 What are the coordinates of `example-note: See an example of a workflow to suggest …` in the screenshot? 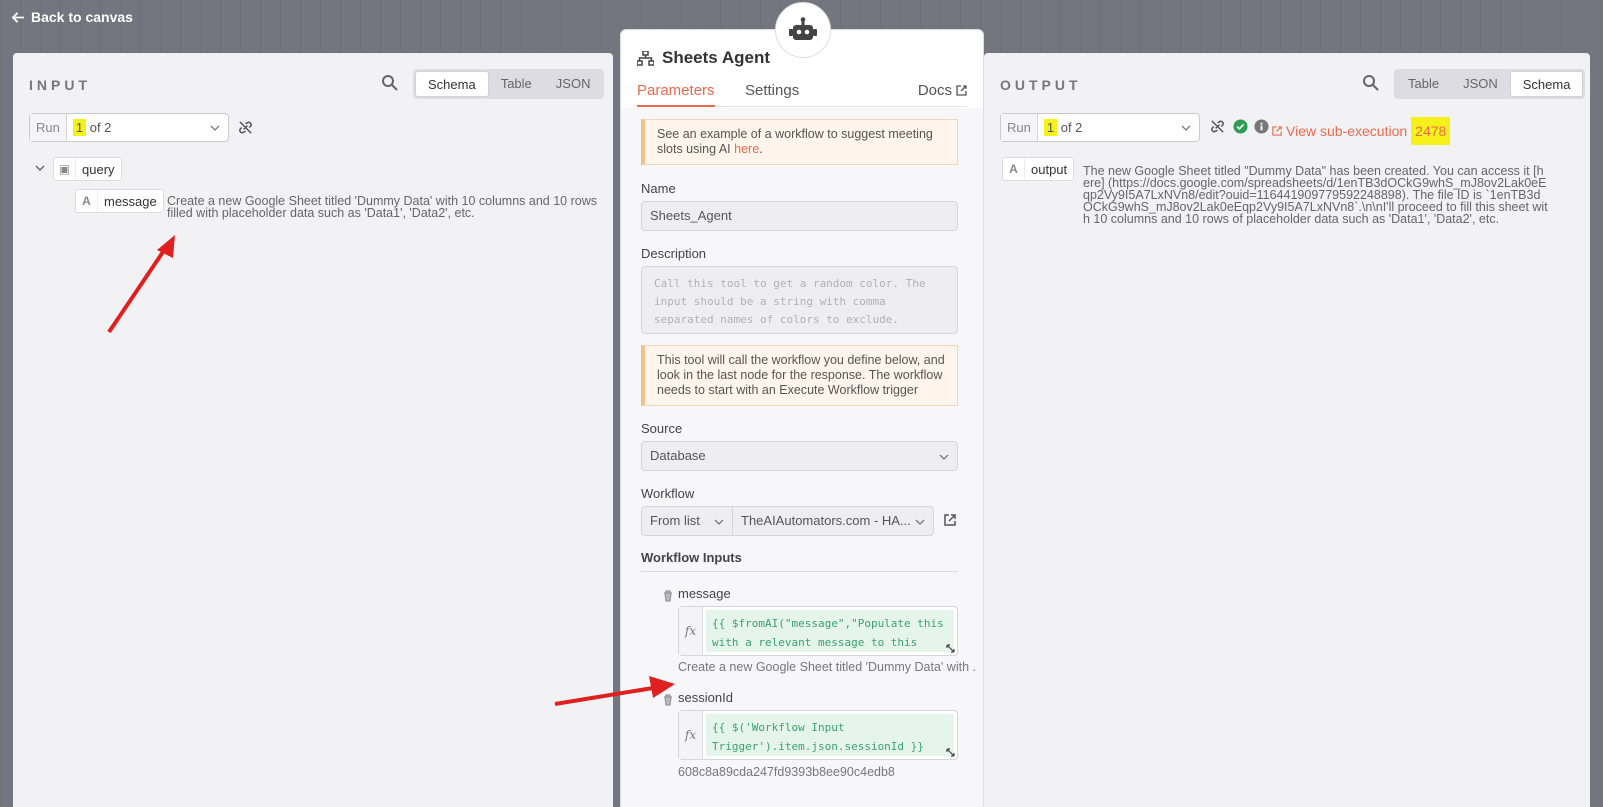 It's located at (799, 142).